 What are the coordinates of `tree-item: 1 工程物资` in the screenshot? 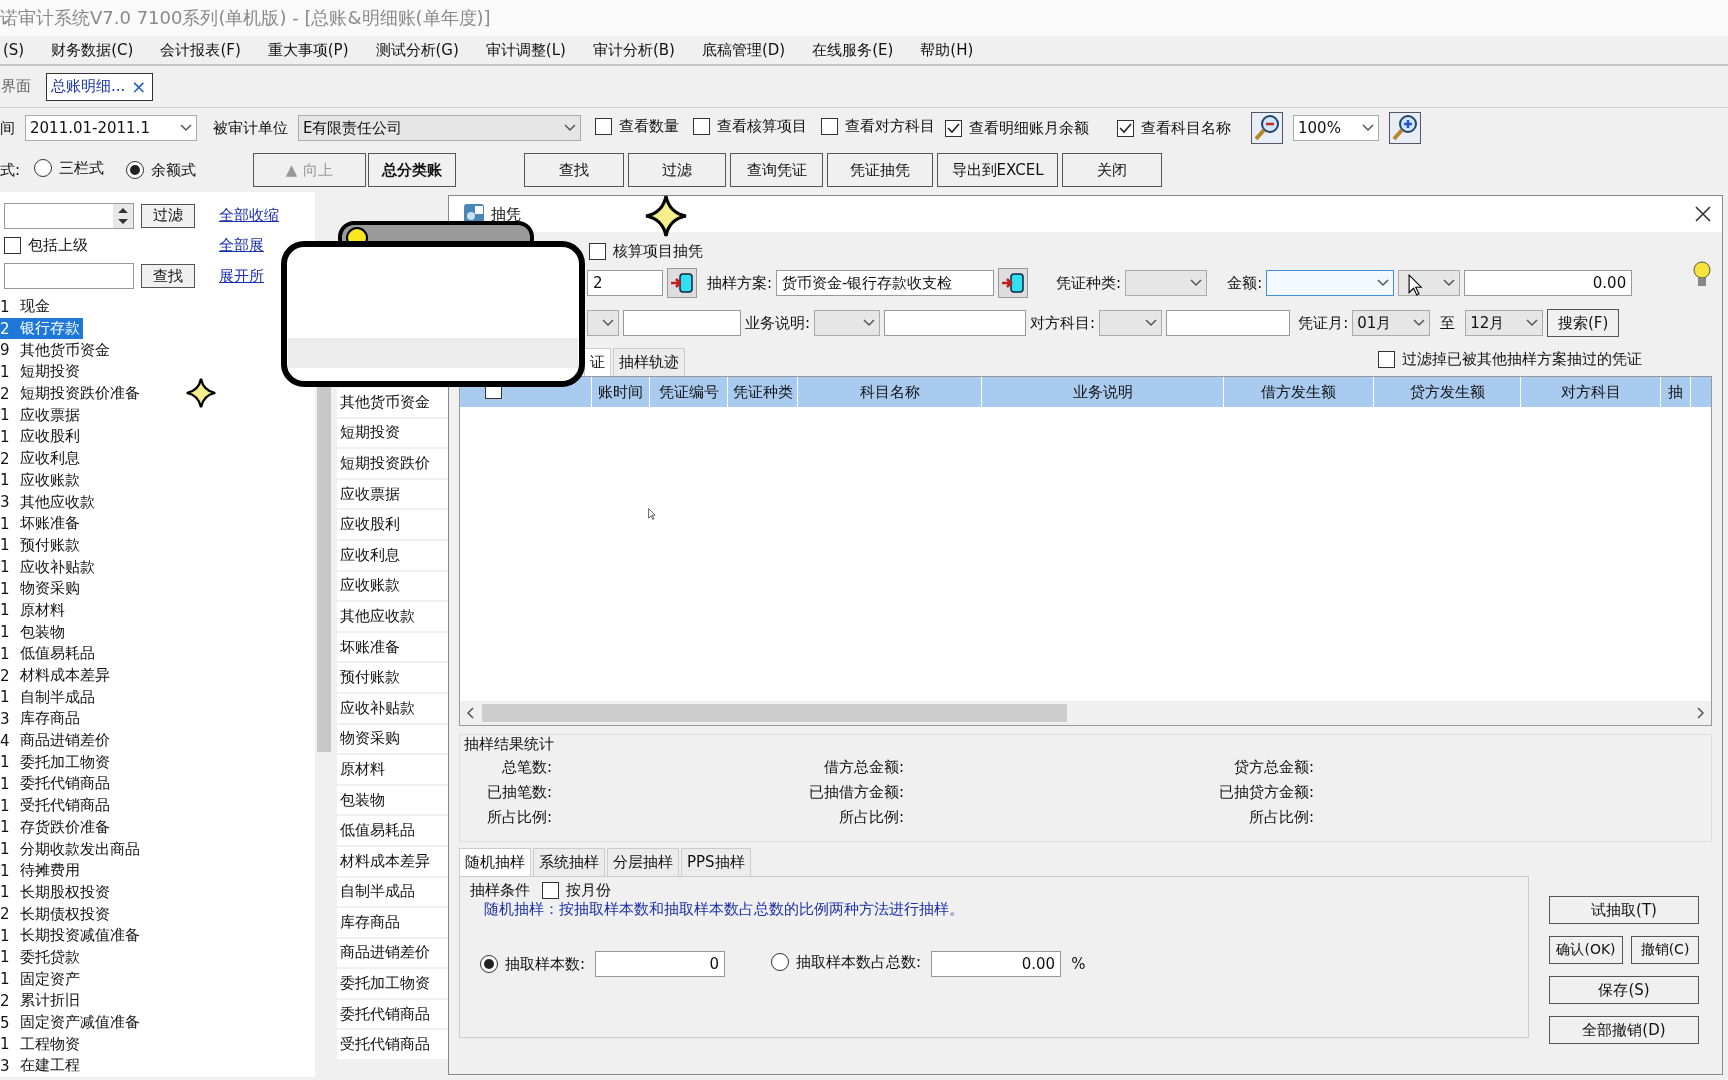 It's located at (41, 1044).